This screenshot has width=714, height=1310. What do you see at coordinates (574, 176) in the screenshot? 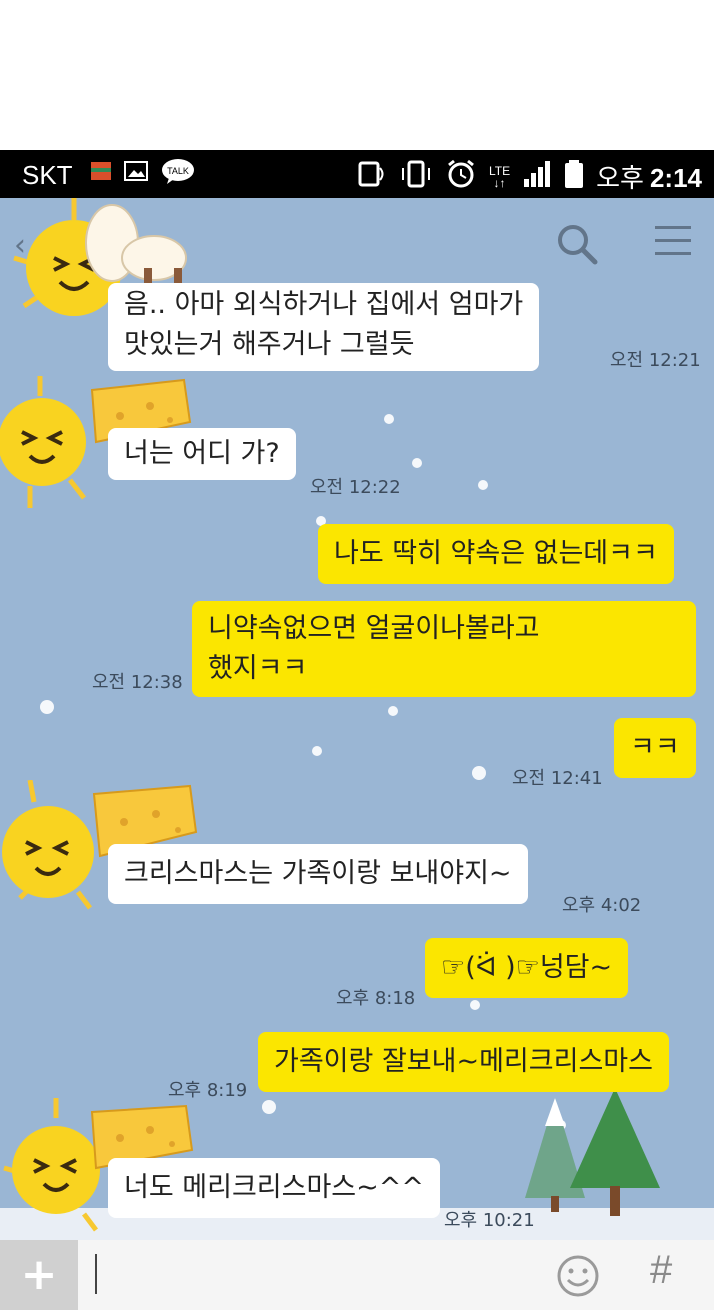
I see `battery-icon` at bounding box center [574, 176].